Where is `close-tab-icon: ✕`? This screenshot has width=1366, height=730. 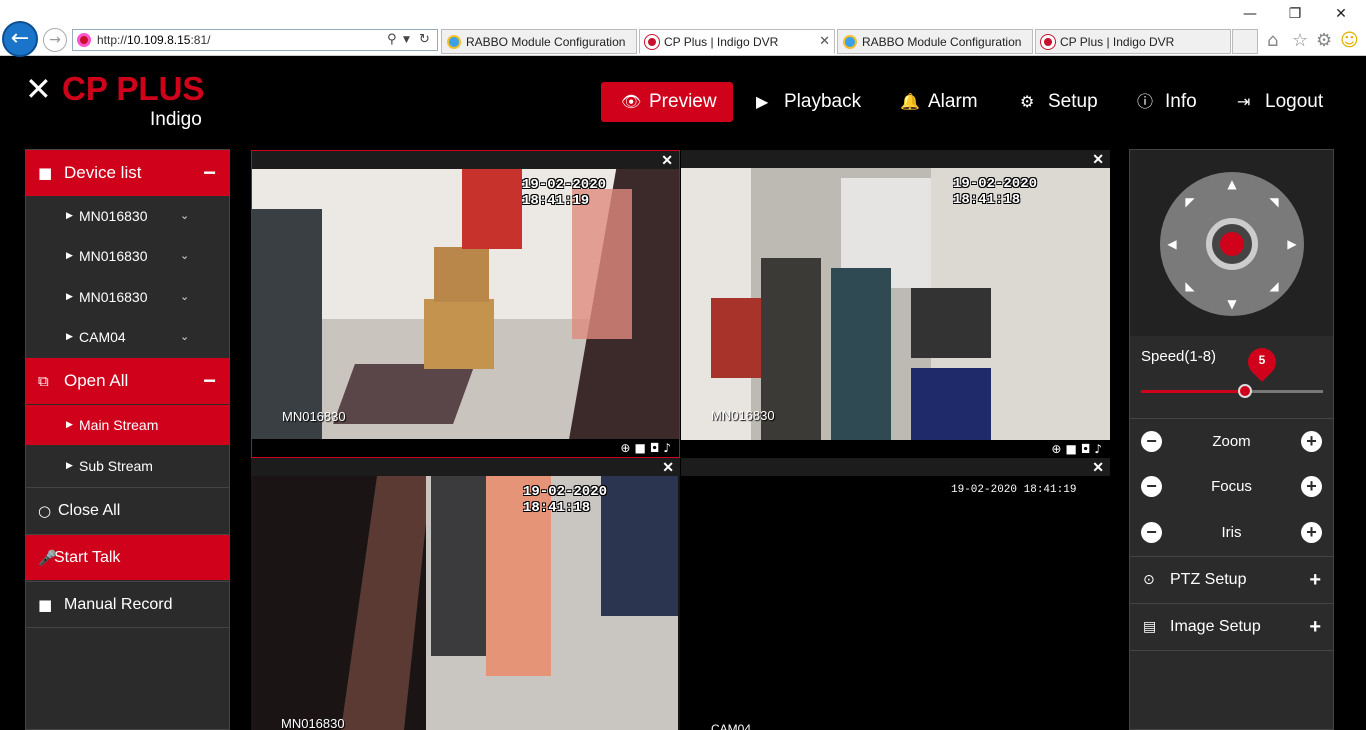
close-tab-icon: ✕ is located at coordinates (824, 41).